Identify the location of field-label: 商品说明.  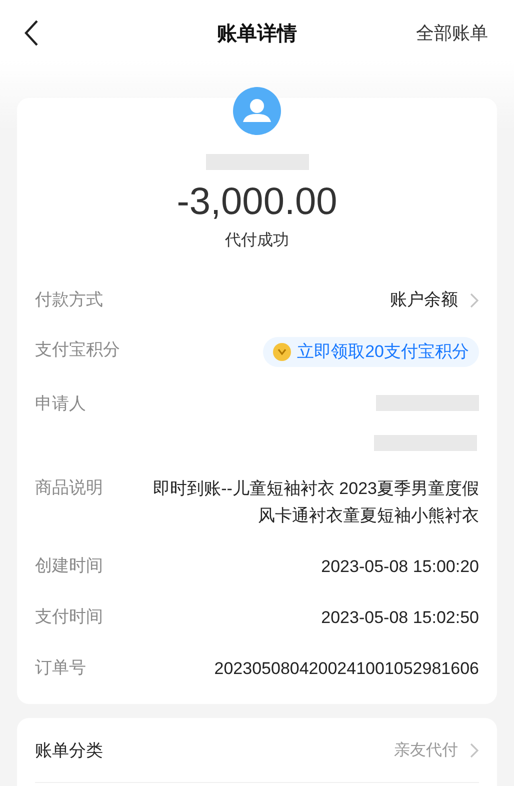
(69, 488).